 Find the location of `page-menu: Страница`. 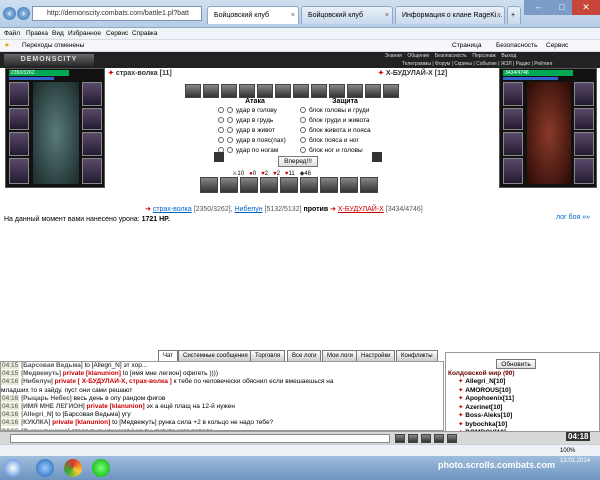

page-menu: Страница is located at coordinates (466, 46).